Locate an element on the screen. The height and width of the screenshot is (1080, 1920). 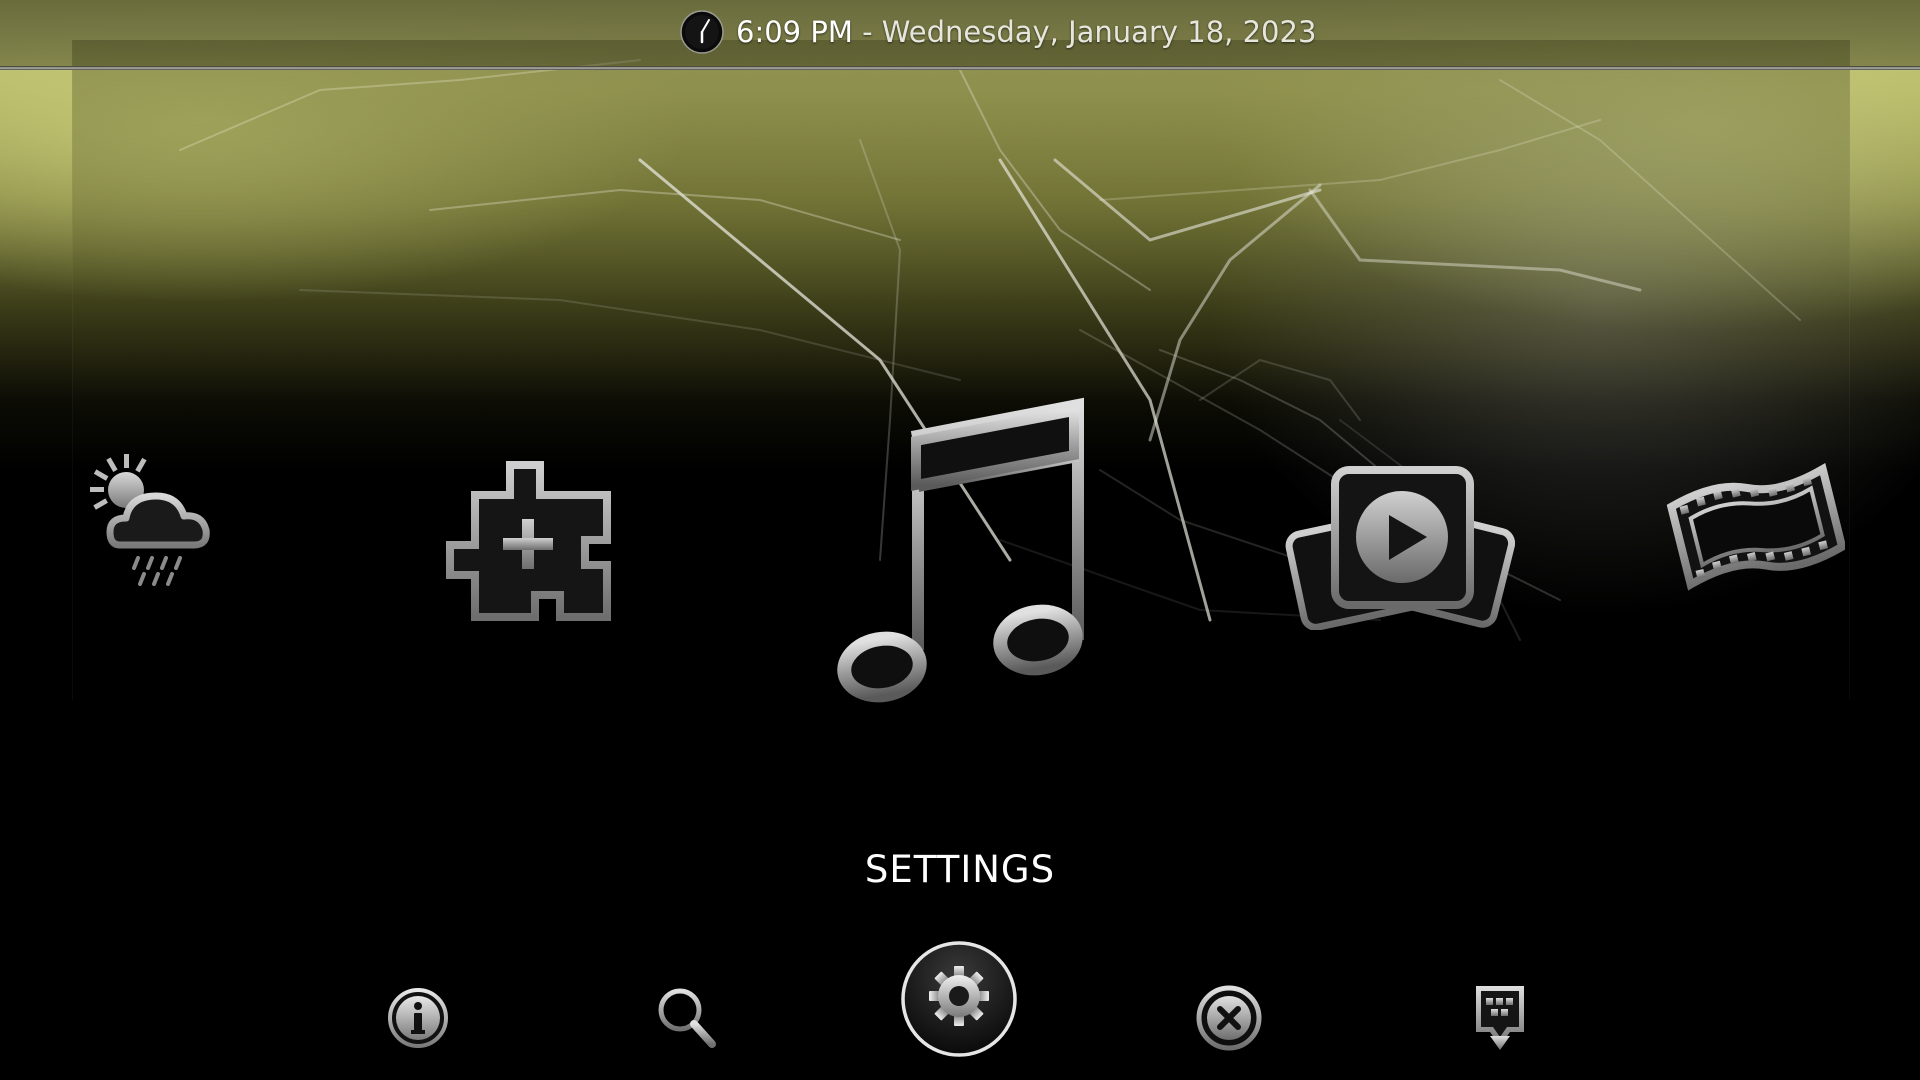
puzzle-plus-icon is located at coordinates (530, 540).